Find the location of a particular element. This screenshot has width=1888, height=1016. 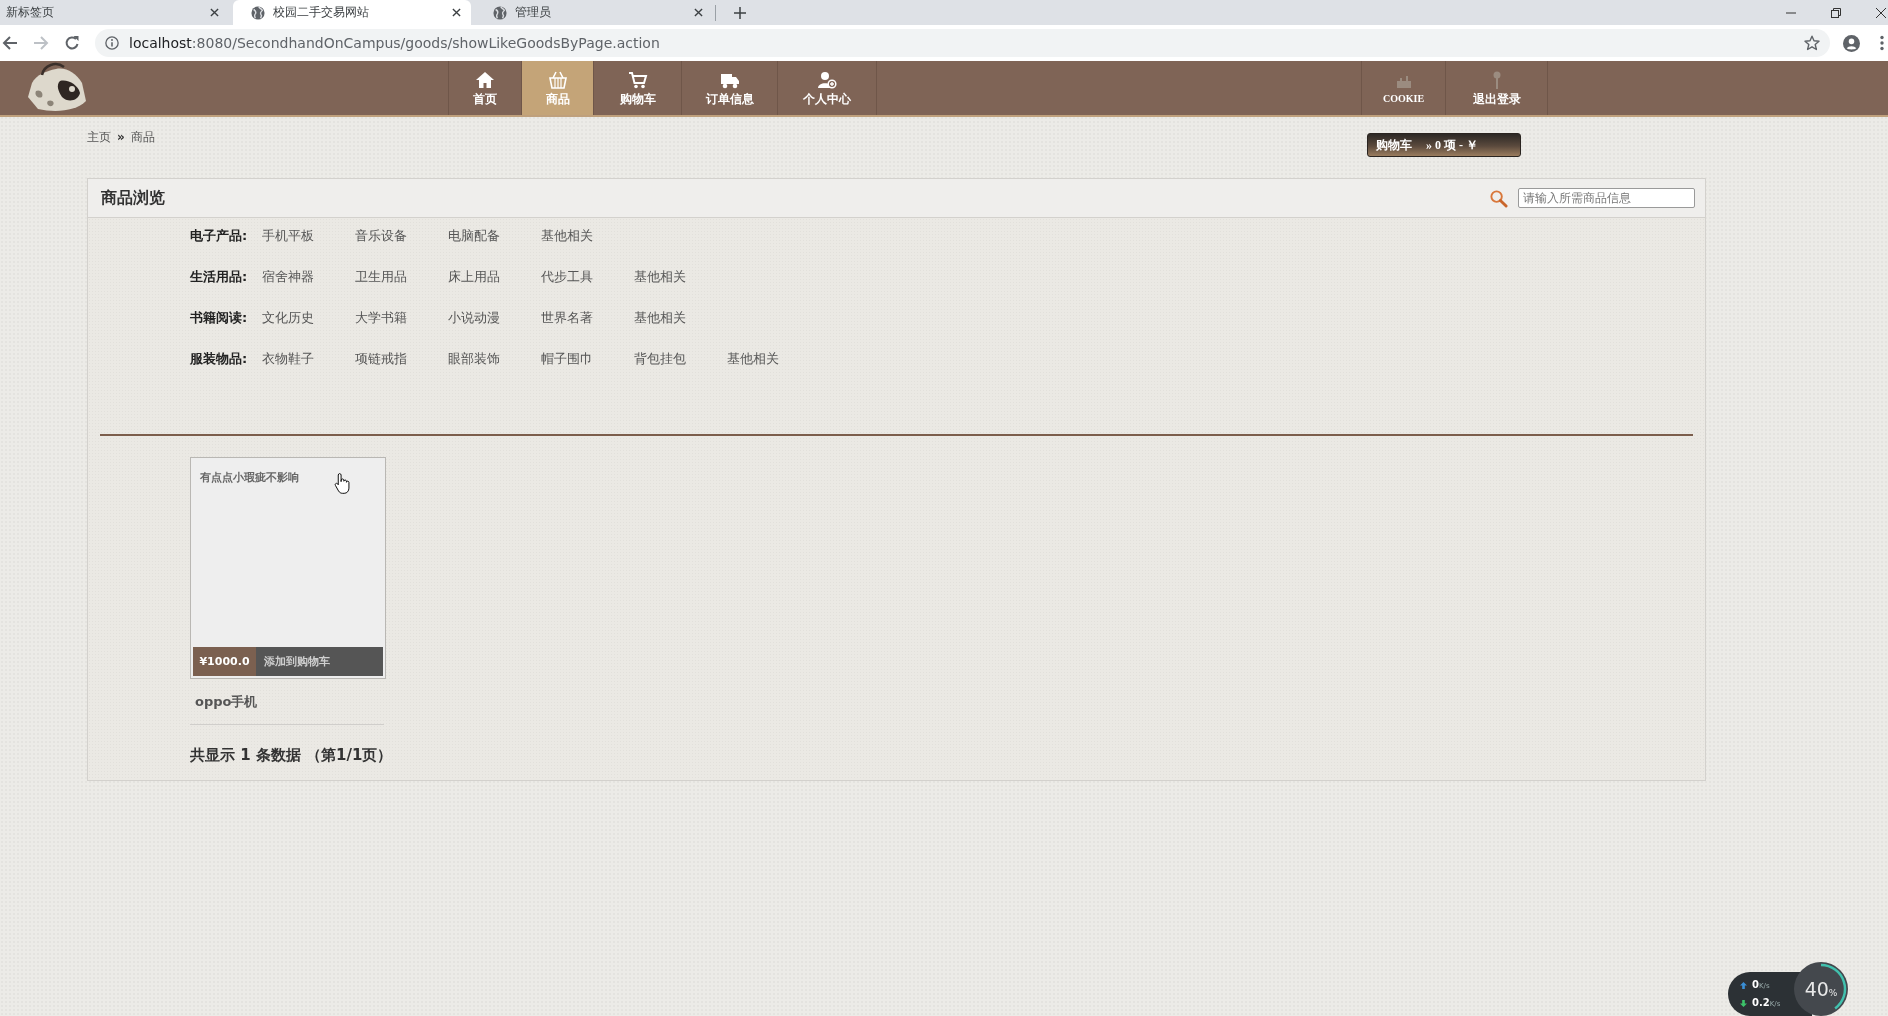

search-icon is located at coordinates (1498, 198).